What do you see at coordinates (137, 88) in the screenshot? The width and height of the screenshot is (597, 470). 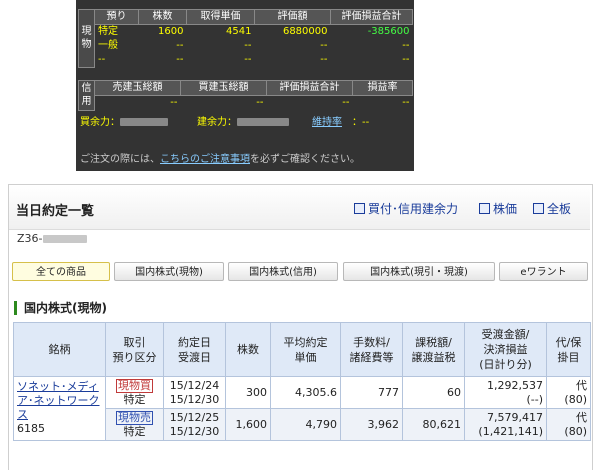 I see `col-short-total: 売建玉総額` at bounding box center [137, 88].